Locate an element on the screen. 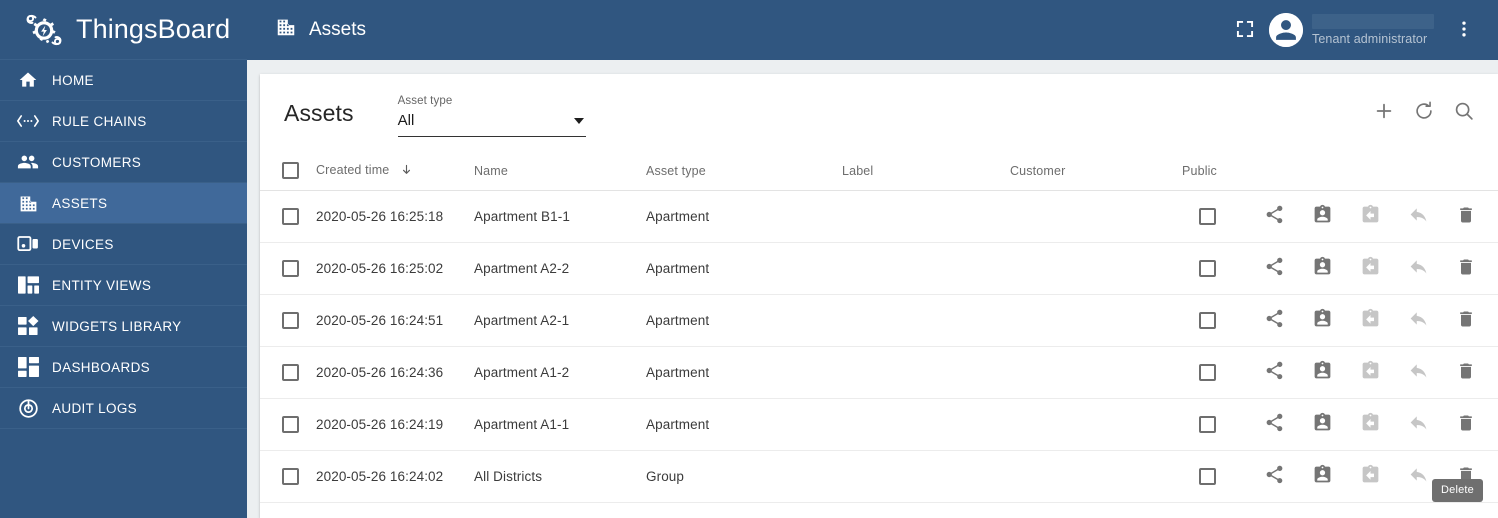 The image size is (1498, 518). sidebar-item-home: HOME is located at coordinates (123, 80).